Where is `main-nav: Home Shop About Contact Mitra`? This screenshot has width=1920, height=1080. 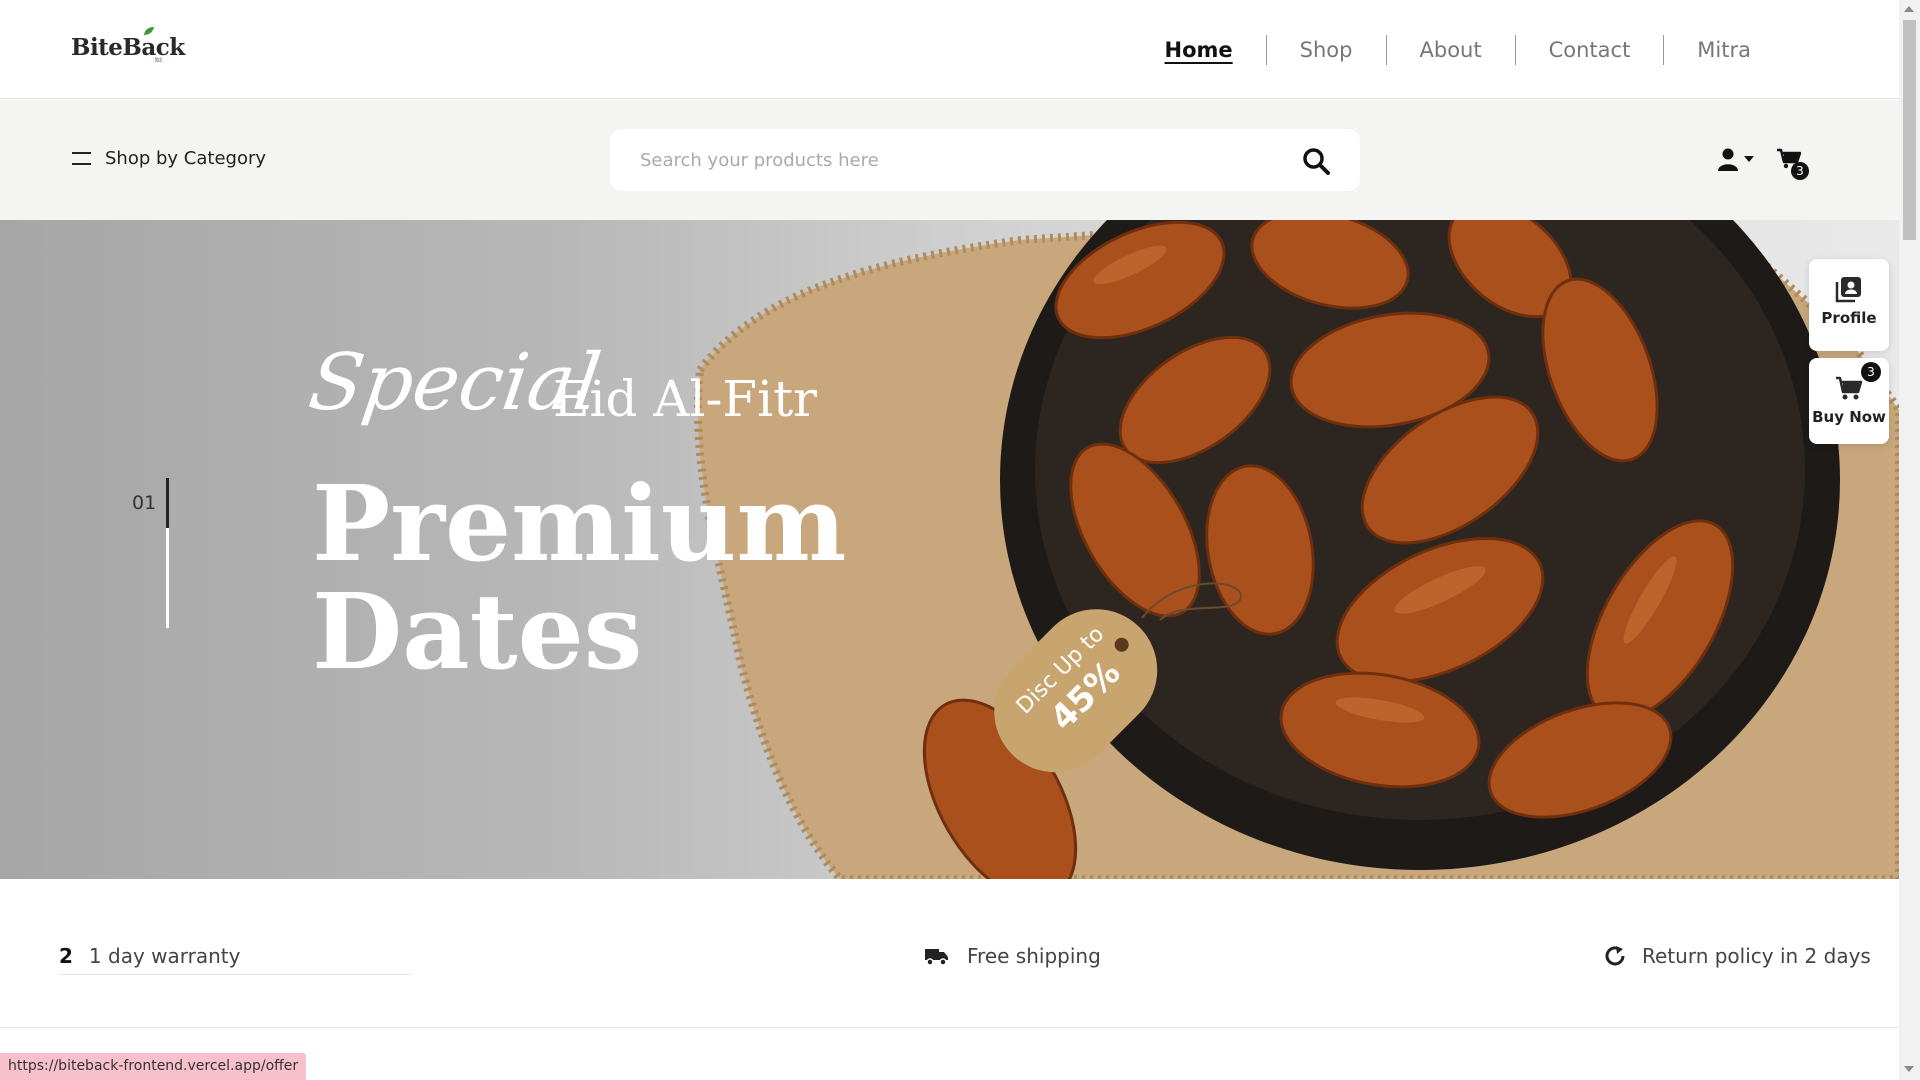
main-nav: Home Shop About Contact Mitra is located at coordinates (1458, 50).